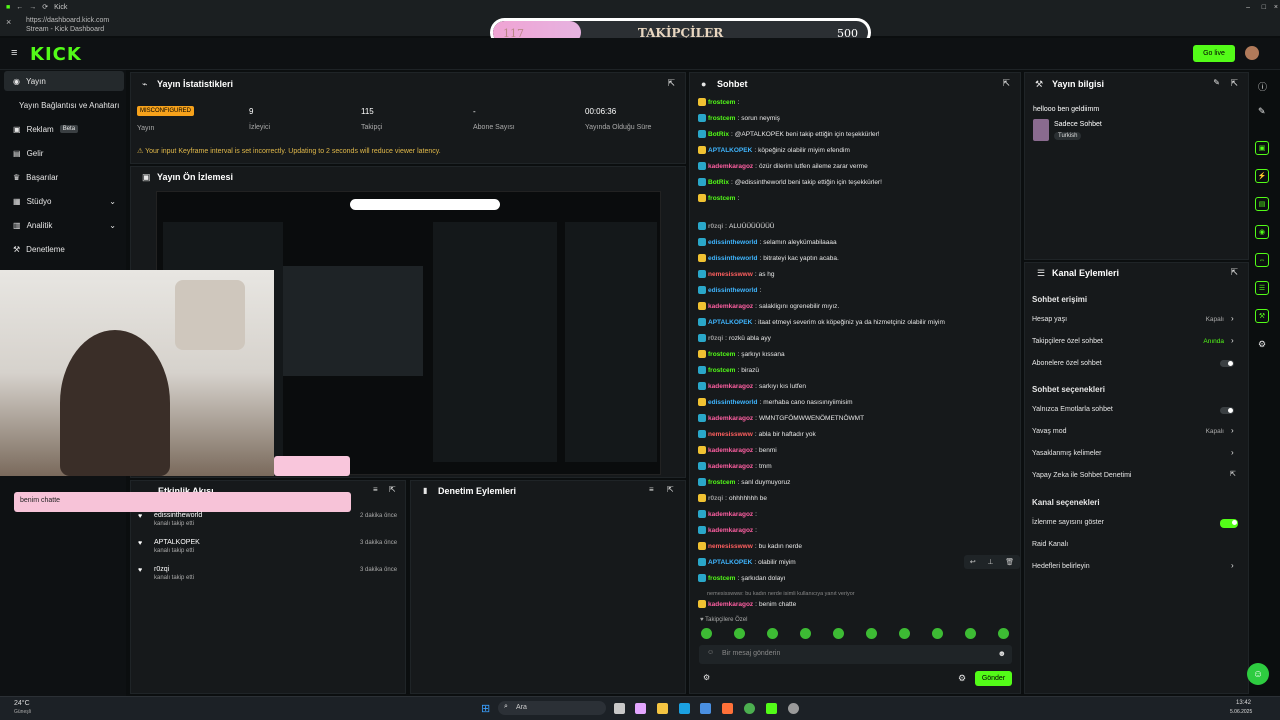  What do you see at coordinates (1262, 316) in the screenshot?
I see `rail-button-tool: ⚒` at bounding box center [1262, 316].